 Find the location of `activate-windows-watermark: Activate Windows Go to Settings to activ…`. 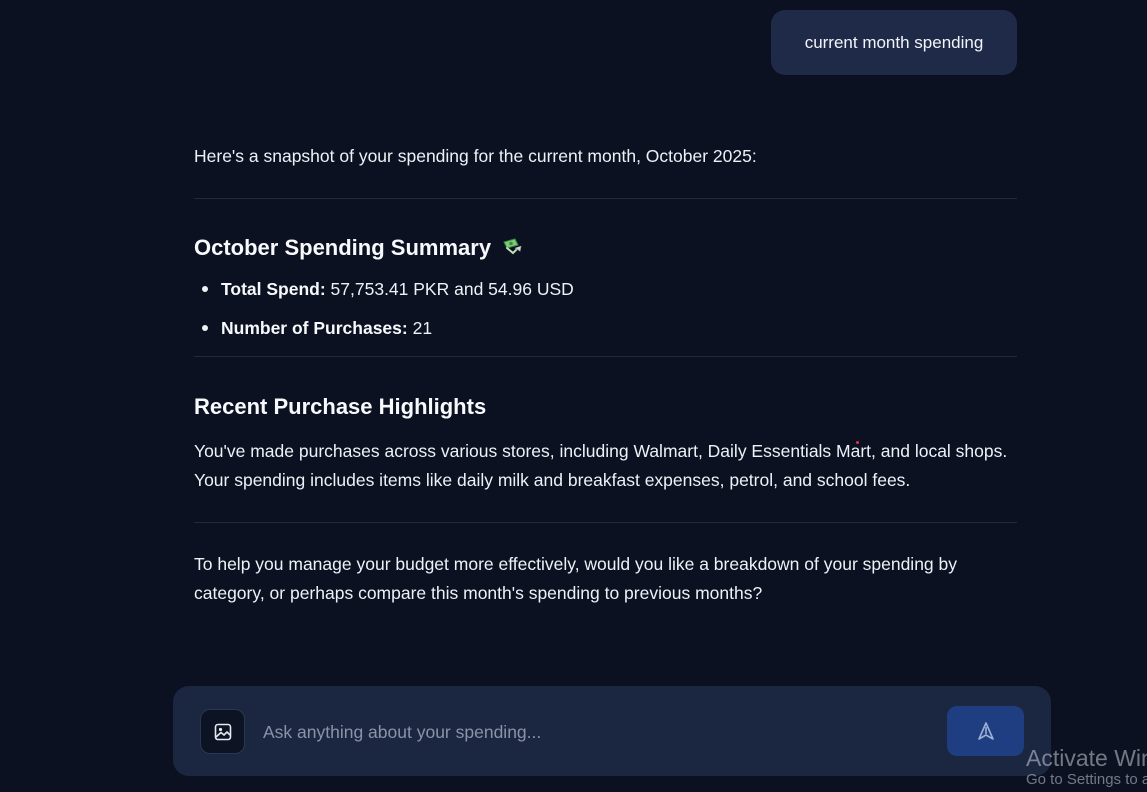

activate-windows-watermark: Activate Windows Go to Settings to activ… is located at coordinates (1086, 768).